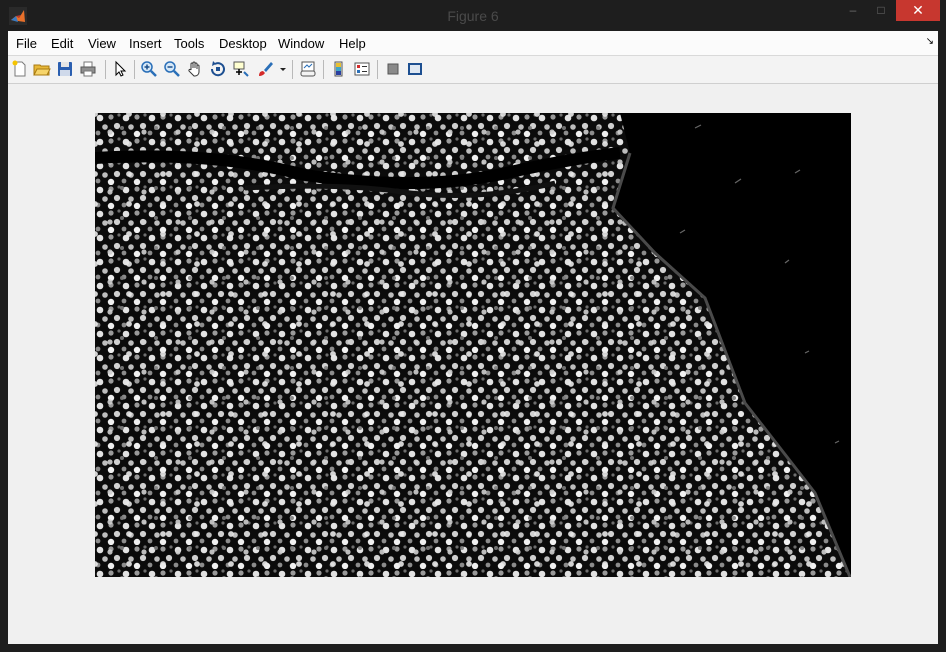 The width and height of the screenshot is (946, 652). Describe the element at coordinates (473, 648) in the screenshot. I see `window-bottom-border` at that location.